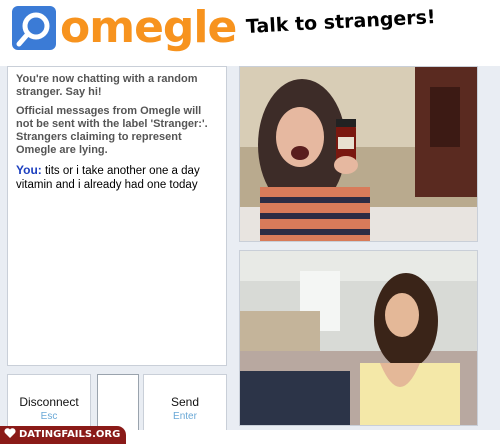 The height and width of the screenshot is (444, 500). Describe the element at coordinates (10, 433) in the screenshot. I see `heart-icon` at that location.